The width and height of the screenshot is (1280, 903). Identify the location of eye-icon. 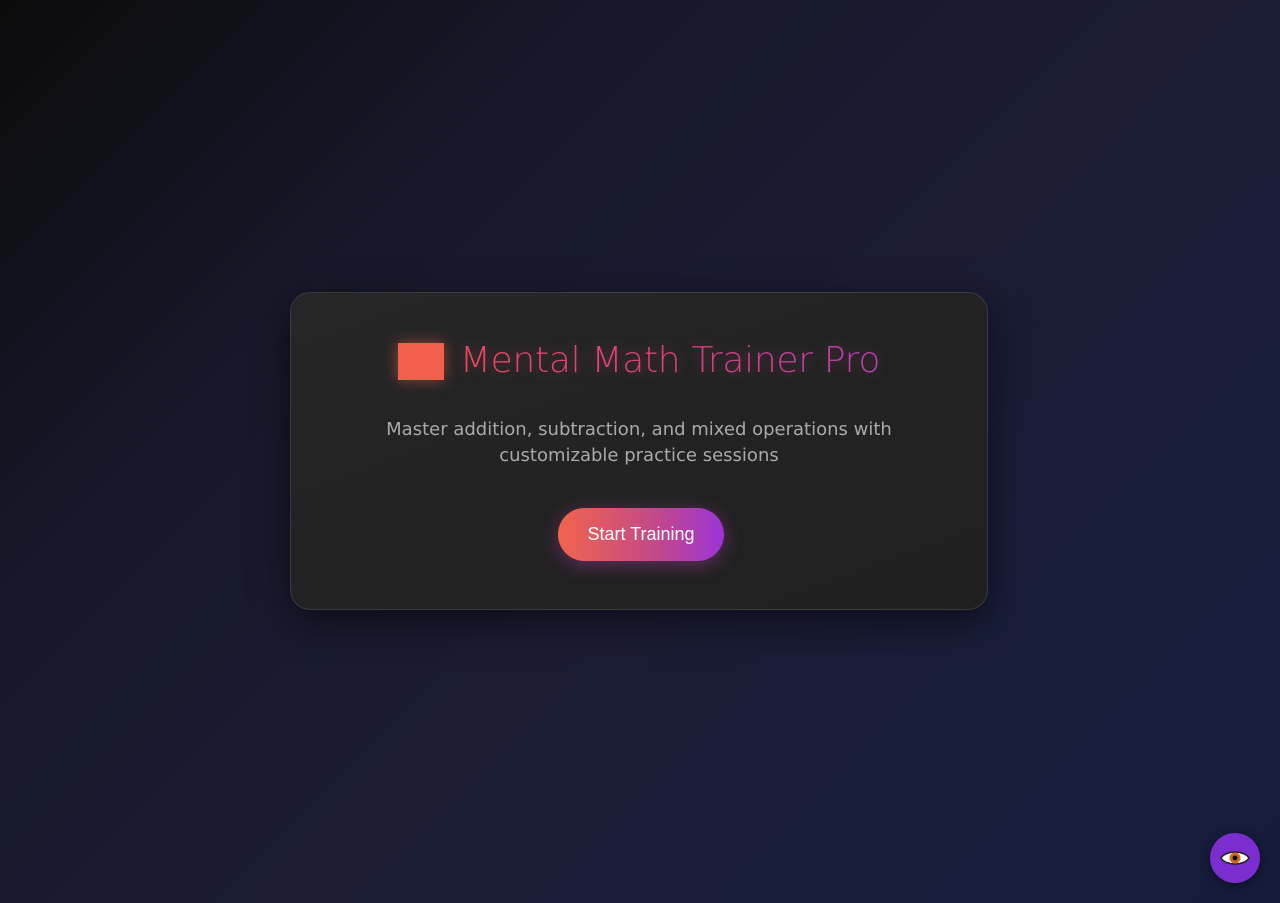
(1235, 858).